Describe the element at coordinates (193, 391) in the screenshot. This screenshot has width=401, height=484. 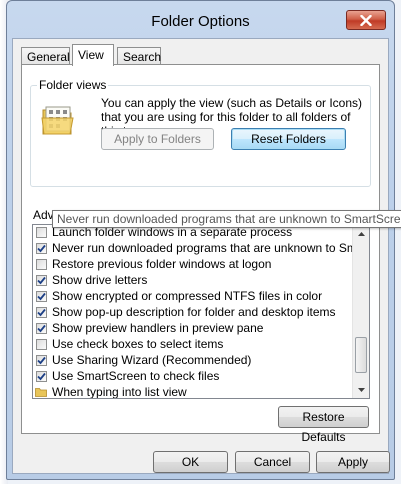
I see `list-item: When typing into list view` at that location.